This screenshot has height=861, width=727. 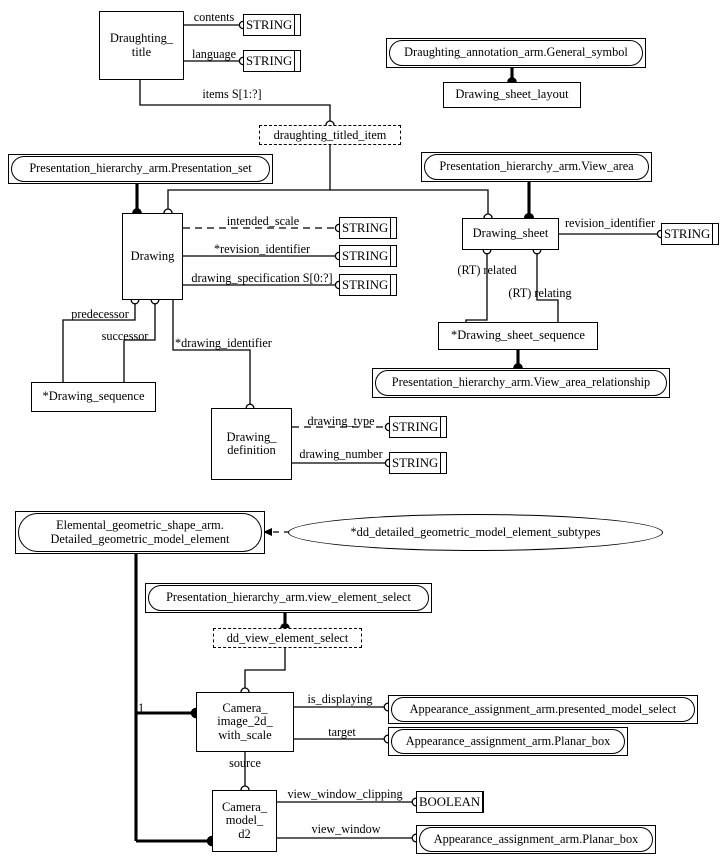 I want to click on reference-view-area: Presentation_hierarchy_arm.View_area, so click(x=536, y=167).